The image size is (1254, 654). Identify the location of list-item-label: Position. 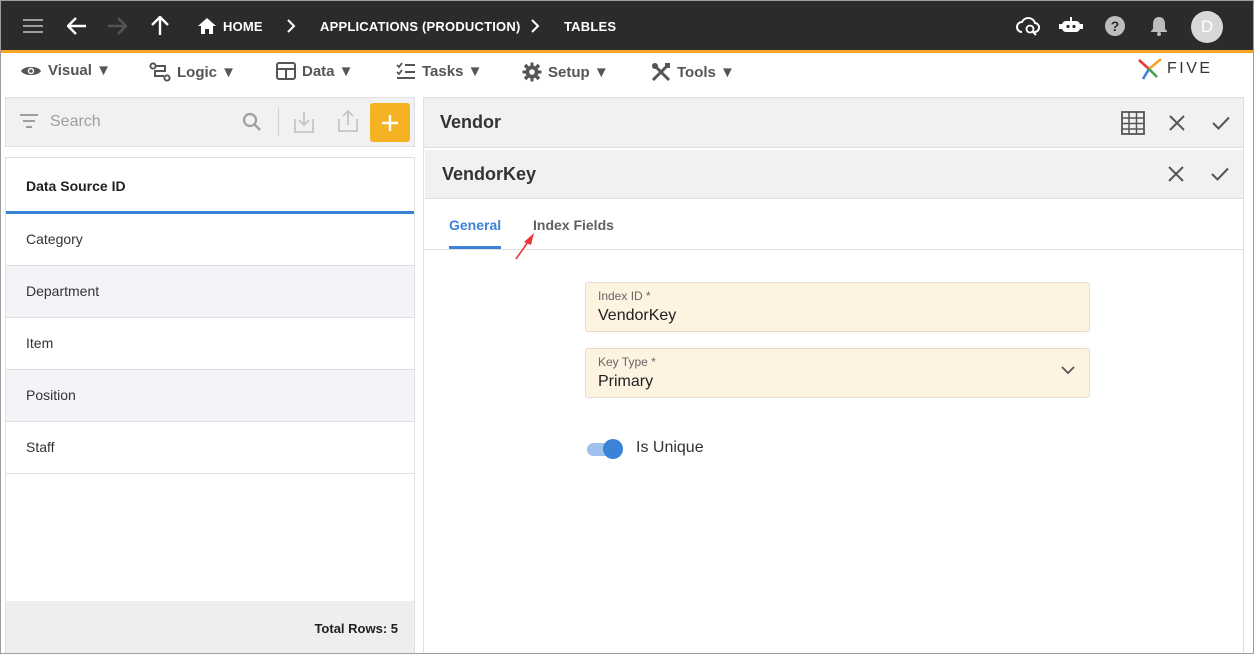
(51, 395).